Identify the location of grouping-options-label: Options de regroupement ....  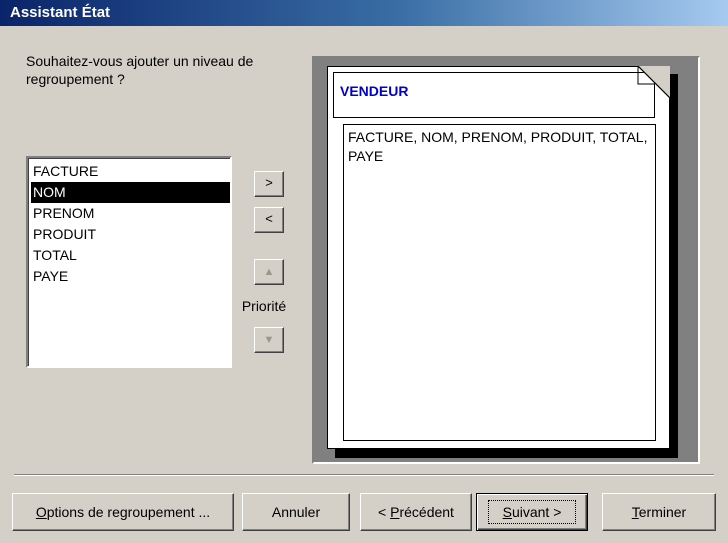
(123, 512).